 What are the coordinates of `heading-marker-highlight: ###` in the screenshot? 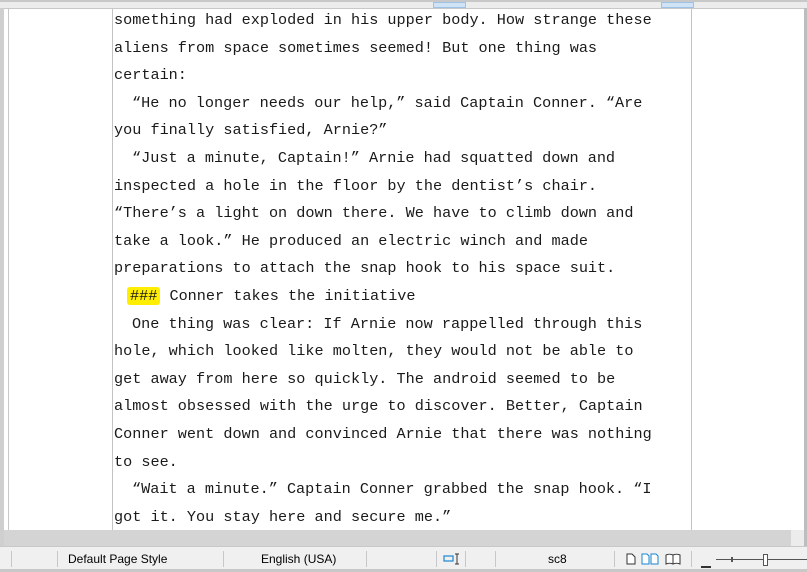 It's located at (144, 295).